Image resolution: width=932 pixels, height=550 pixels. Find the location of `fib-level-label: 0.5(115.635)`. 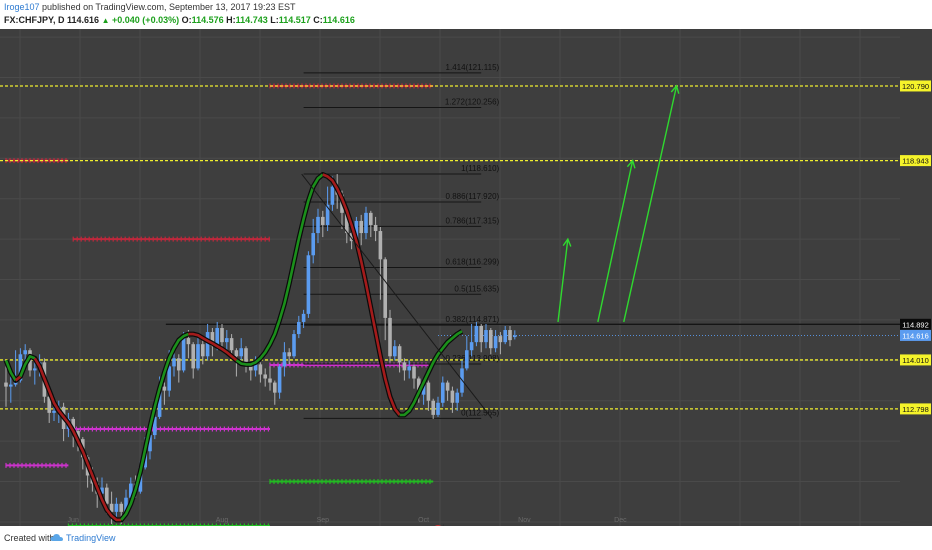

fib-level-label: 0.5(115.635) is located at coordinates (476, 288).